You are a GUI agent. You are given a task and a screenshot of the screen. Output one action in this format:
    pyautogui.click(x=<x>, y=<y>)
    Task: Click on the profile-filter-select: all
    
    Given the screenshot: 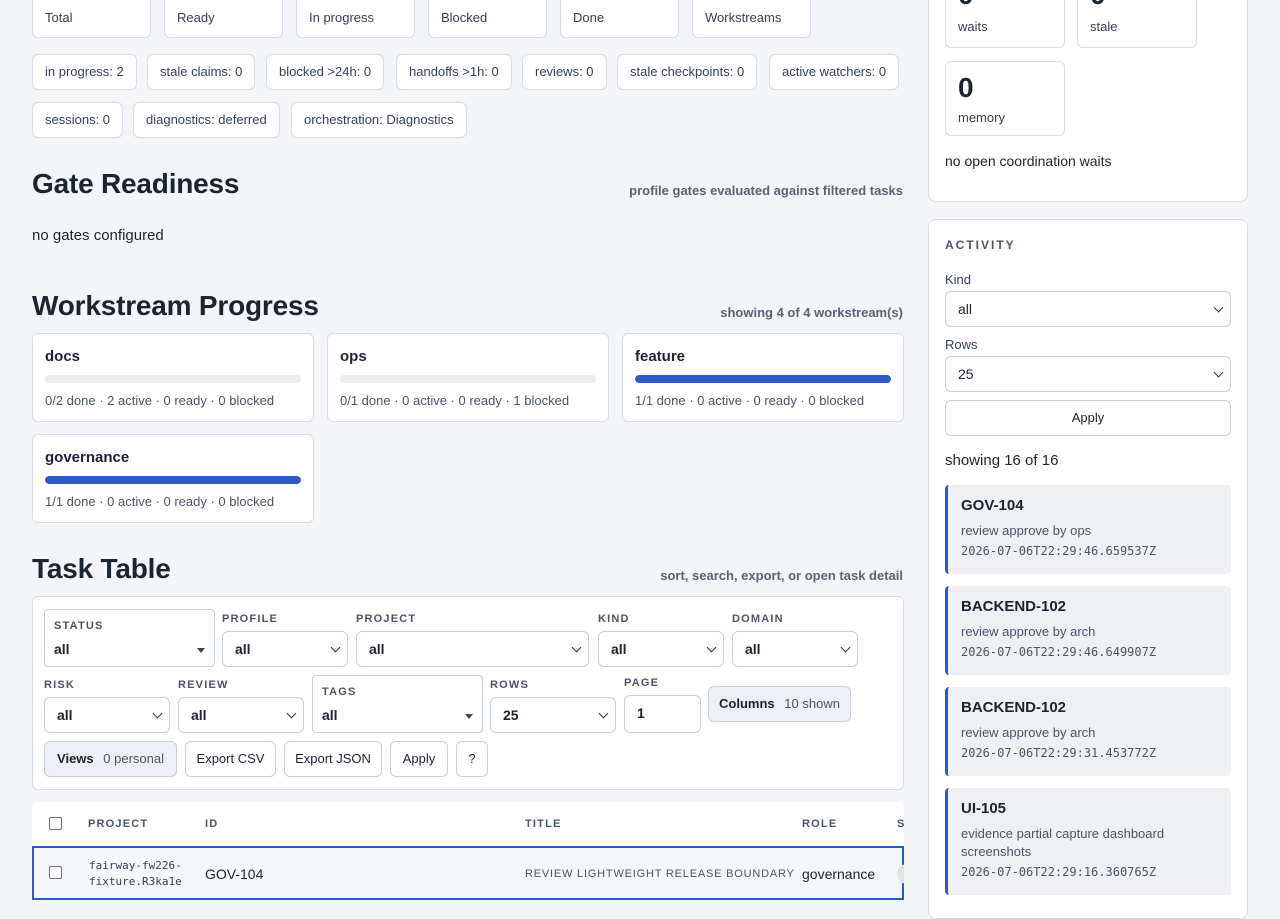 What is the action you would take?
    pyautogui.click(x=285, y=649)
    